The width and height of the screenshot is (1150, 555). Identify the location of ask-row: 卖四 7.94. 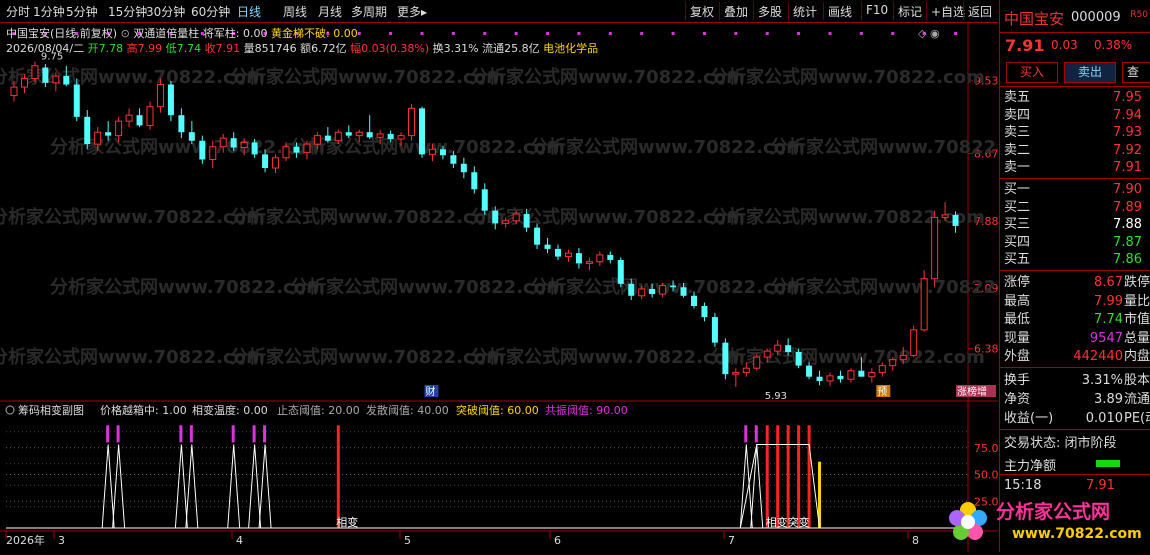
(1075, 116).